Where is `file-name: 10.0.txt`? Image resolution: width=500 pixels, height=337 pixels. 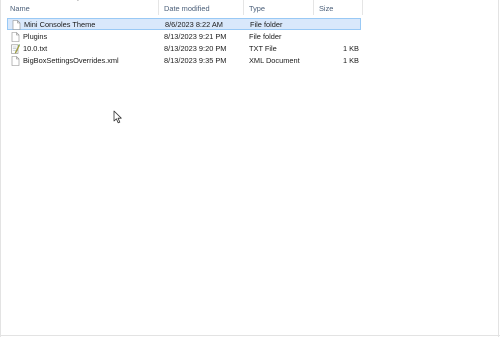 file-name: 10.0.txt is located at coordinates (35, 48).